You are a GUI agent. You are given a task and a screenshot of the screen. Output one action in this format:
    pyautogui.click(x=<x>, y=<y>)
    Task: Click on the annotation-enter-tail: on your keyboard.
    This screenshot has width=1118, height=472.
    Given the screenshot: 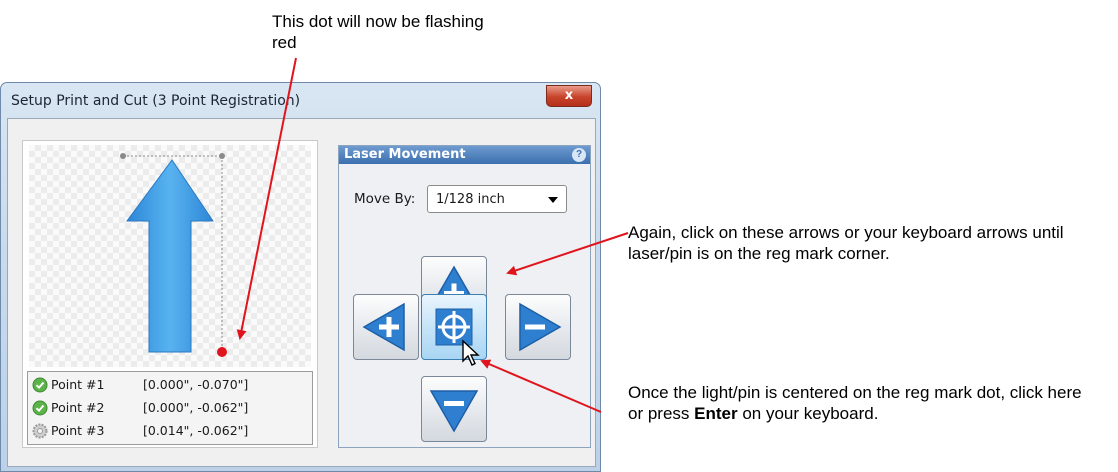 What is the action you would take?
    pyautogui.click(x=808, y=413)
    